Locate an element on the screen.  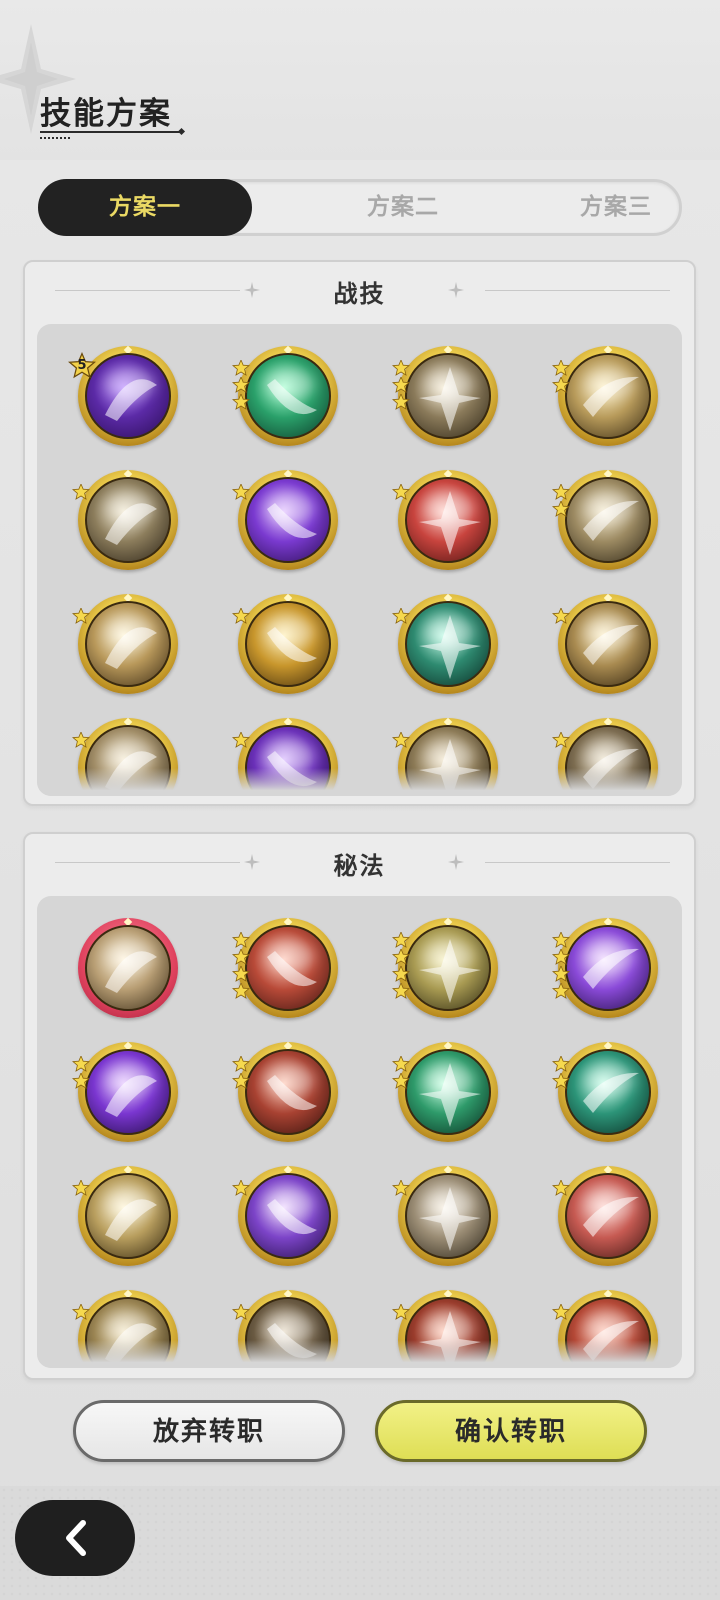
golden-crescent-skill-icon is located at coordinates (285, 643).